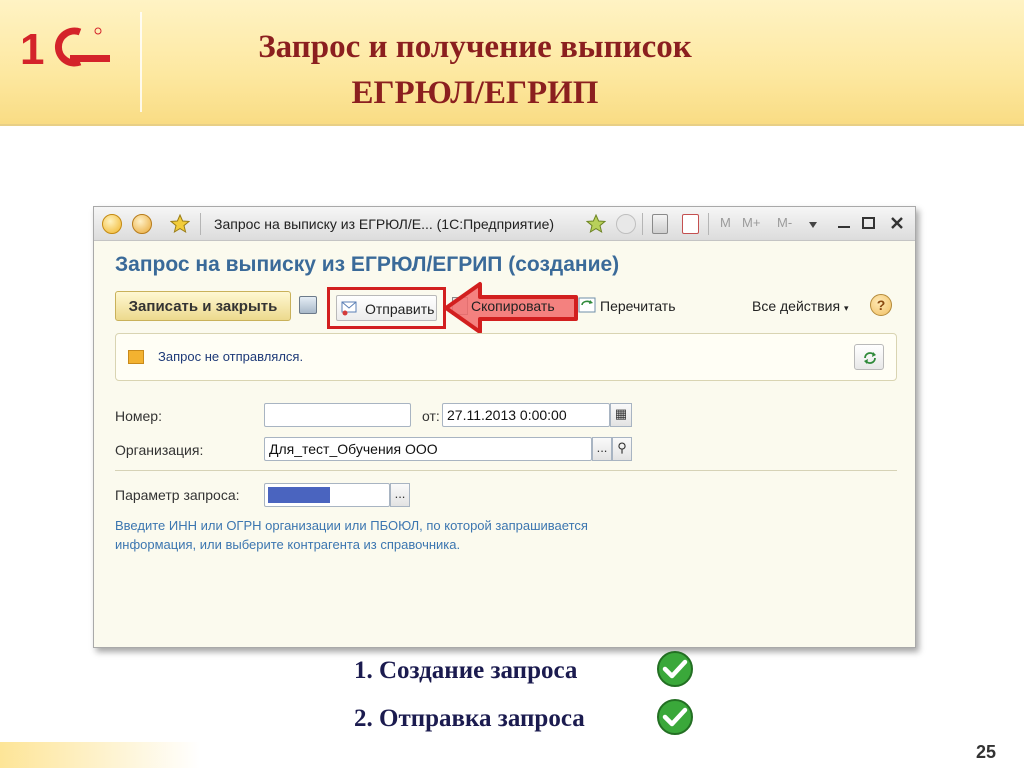  I want to click on minimize-icon, so click(844, 227).